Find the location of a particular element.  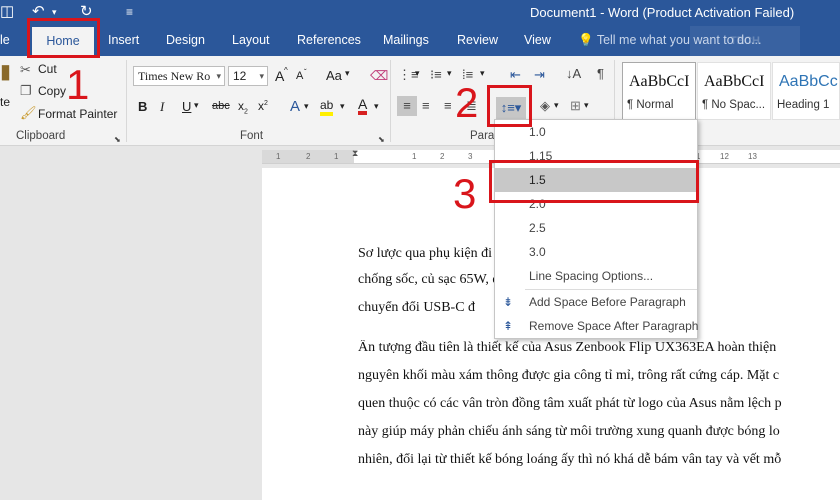

shrink-font-button: A is located at coordinates (299, 76).